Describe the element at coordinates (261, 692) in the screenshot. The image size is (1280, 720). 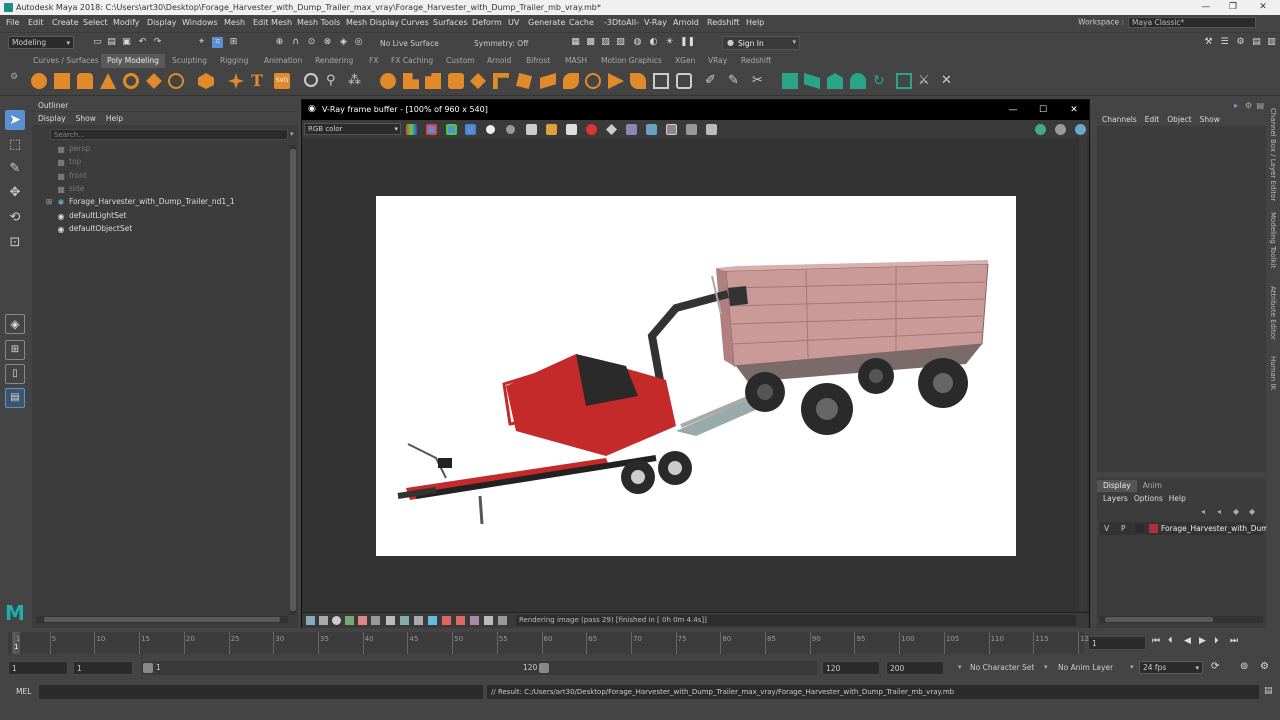
I see `command-input` at that location.